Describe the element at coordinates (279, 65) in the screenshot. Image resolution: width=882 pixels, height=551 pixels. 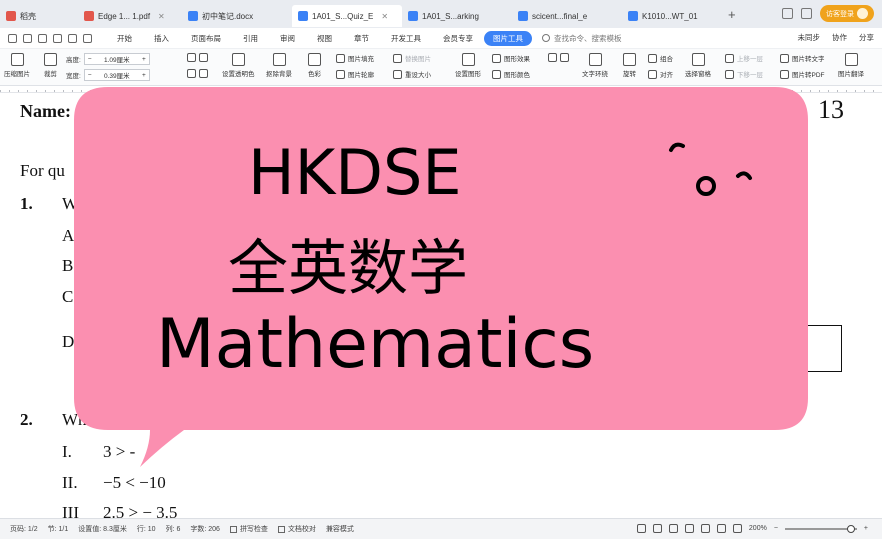
I see `remove-background-button: 抠除背景` at that location.